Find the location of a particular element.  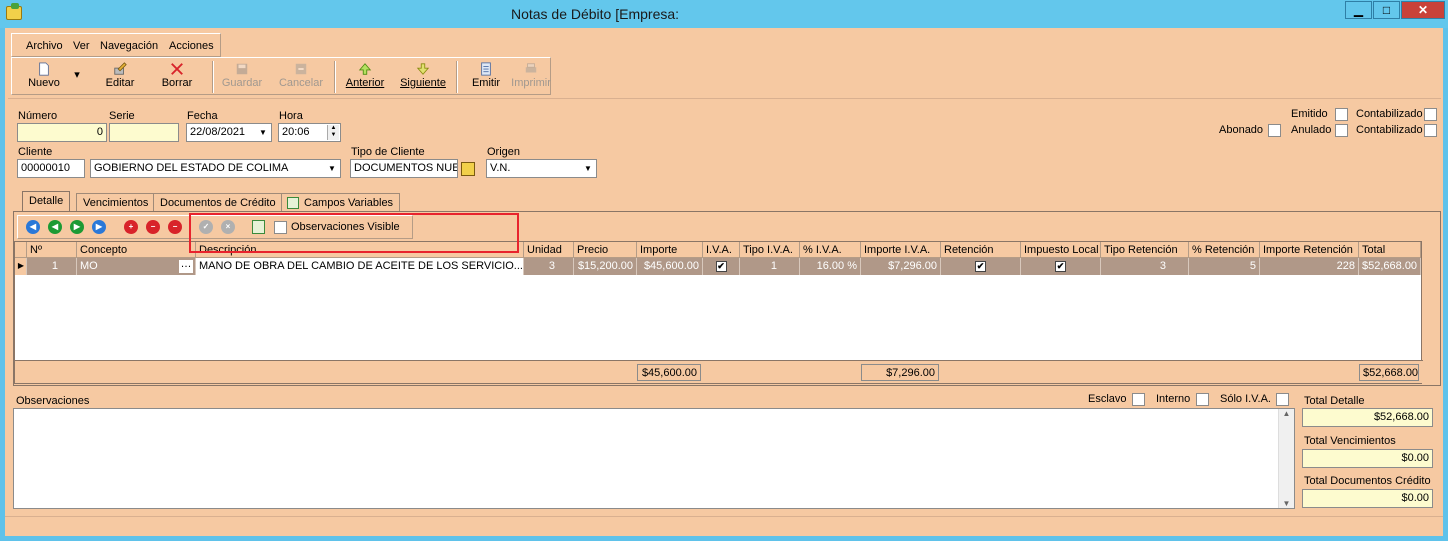

column-header: Tipo Retención is located at coordinates (1145, 250).